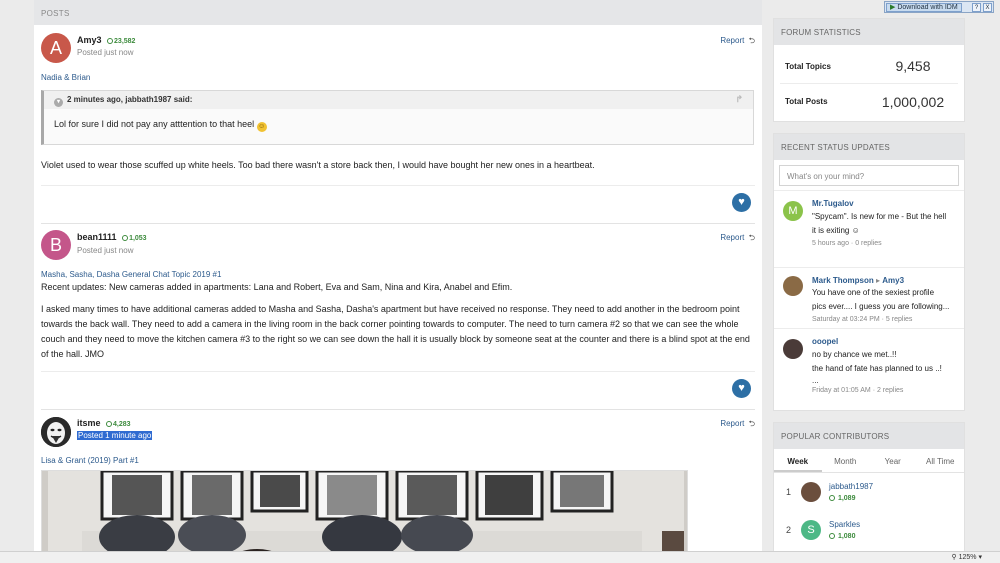 This screenshot has width=1000, height=563. I want to click on idm-download-label: Download with IDM, so click(927, 7).